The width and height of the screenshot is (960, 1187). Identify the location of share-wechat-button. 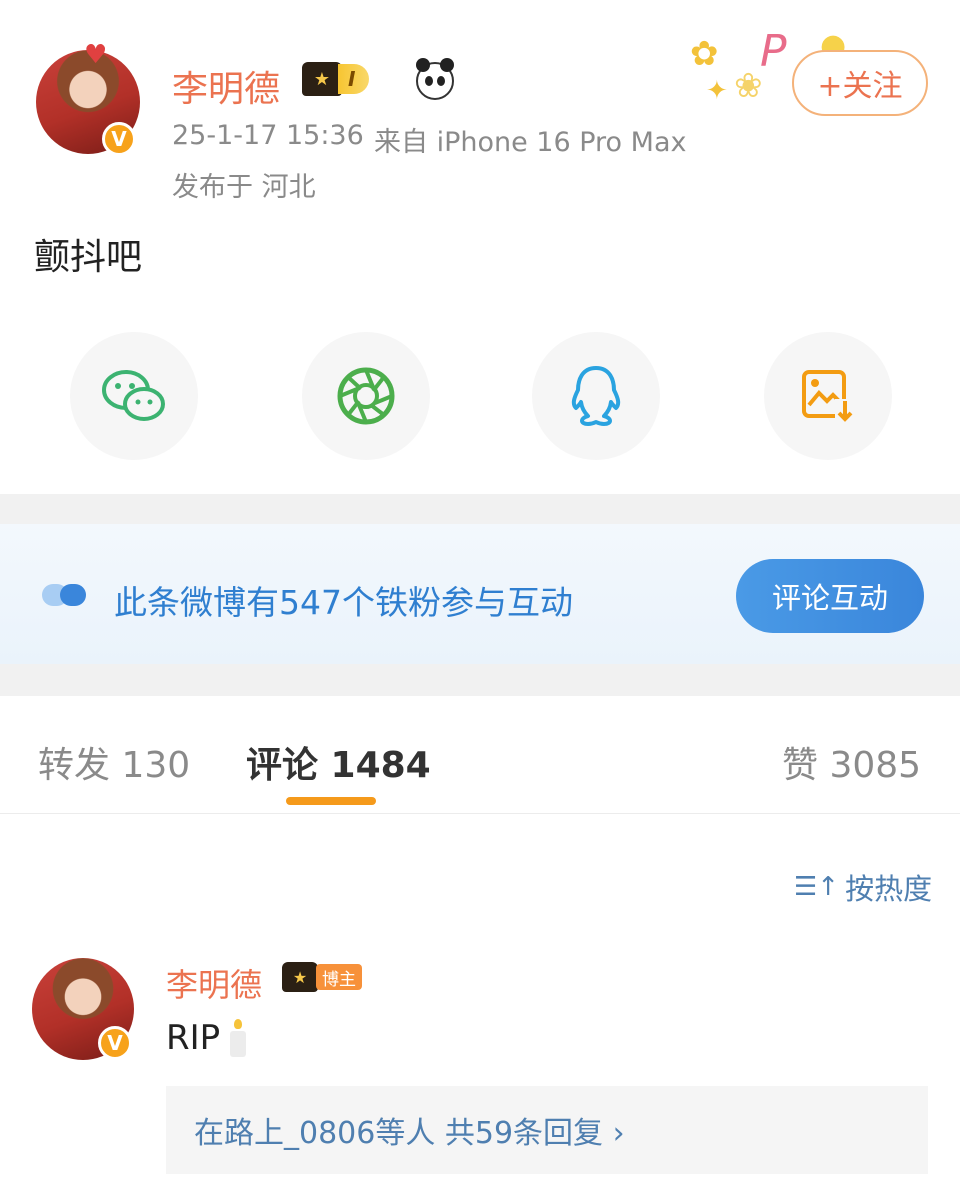
(134, 396).